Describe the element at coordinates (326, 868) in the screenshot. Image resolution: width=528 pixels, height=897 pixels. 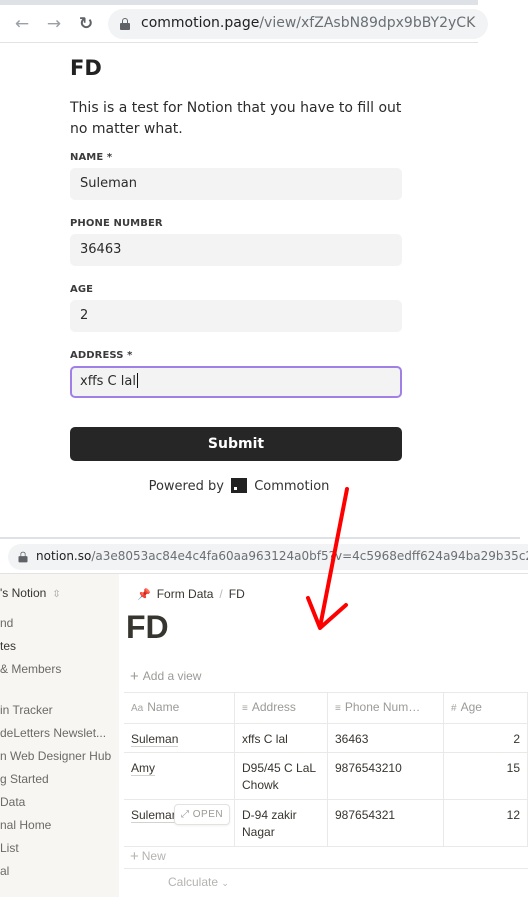
I see `calculate-divider` at that location.